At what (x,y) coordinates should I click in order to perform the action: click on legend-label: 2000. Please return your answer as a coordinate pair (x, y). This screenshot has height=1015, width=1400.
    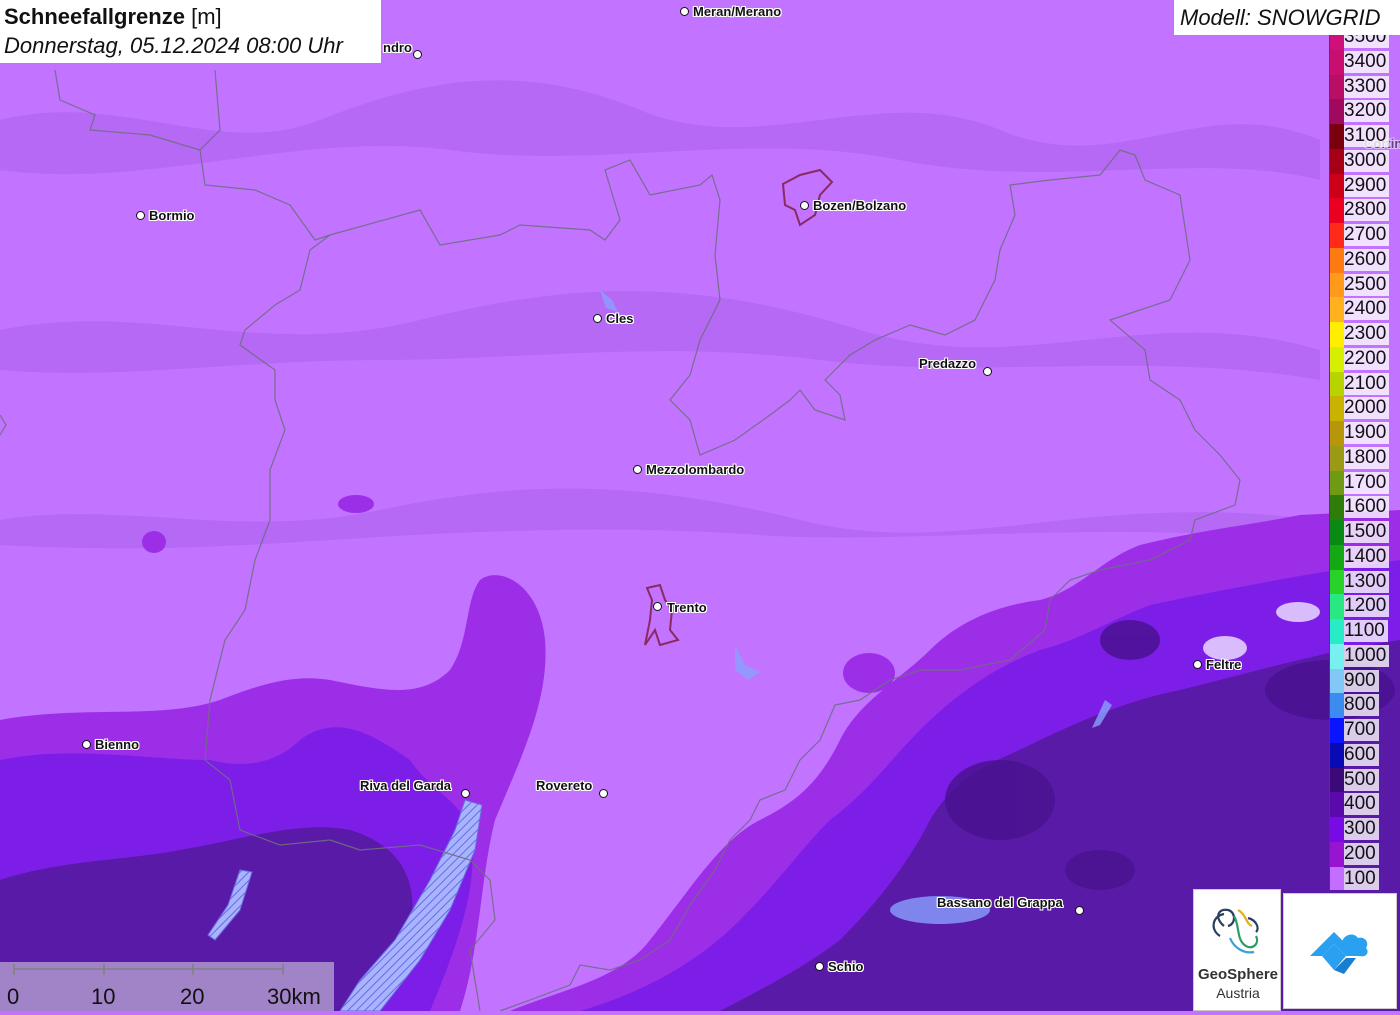
    Looking at the image, I should click on (1367, 408).